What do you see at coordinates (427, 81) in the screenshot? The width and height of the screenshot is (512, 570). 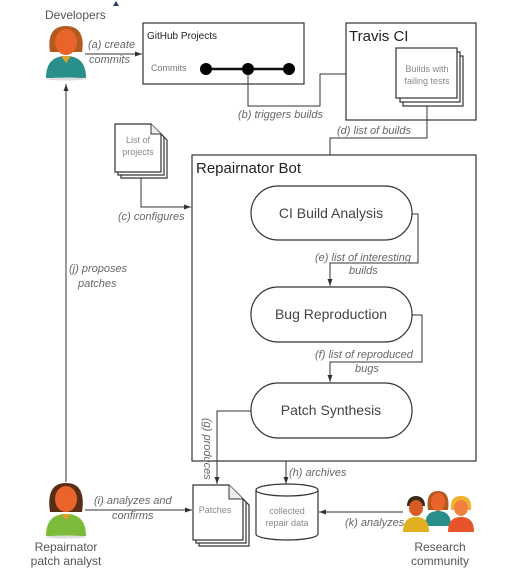 I see `svg-text: failing tests` at bounding box center [427, 81].